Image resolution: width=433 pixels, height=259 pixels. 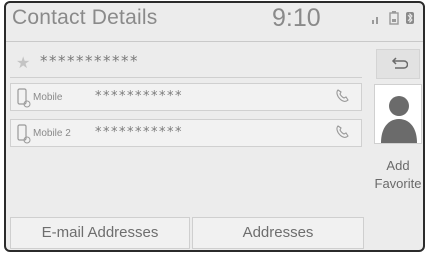 What do you see at coordinates (186, 133) in the screenshot?
I see `phone-number-row: Mobile 2 ***********` at bounding box center [186, 133].